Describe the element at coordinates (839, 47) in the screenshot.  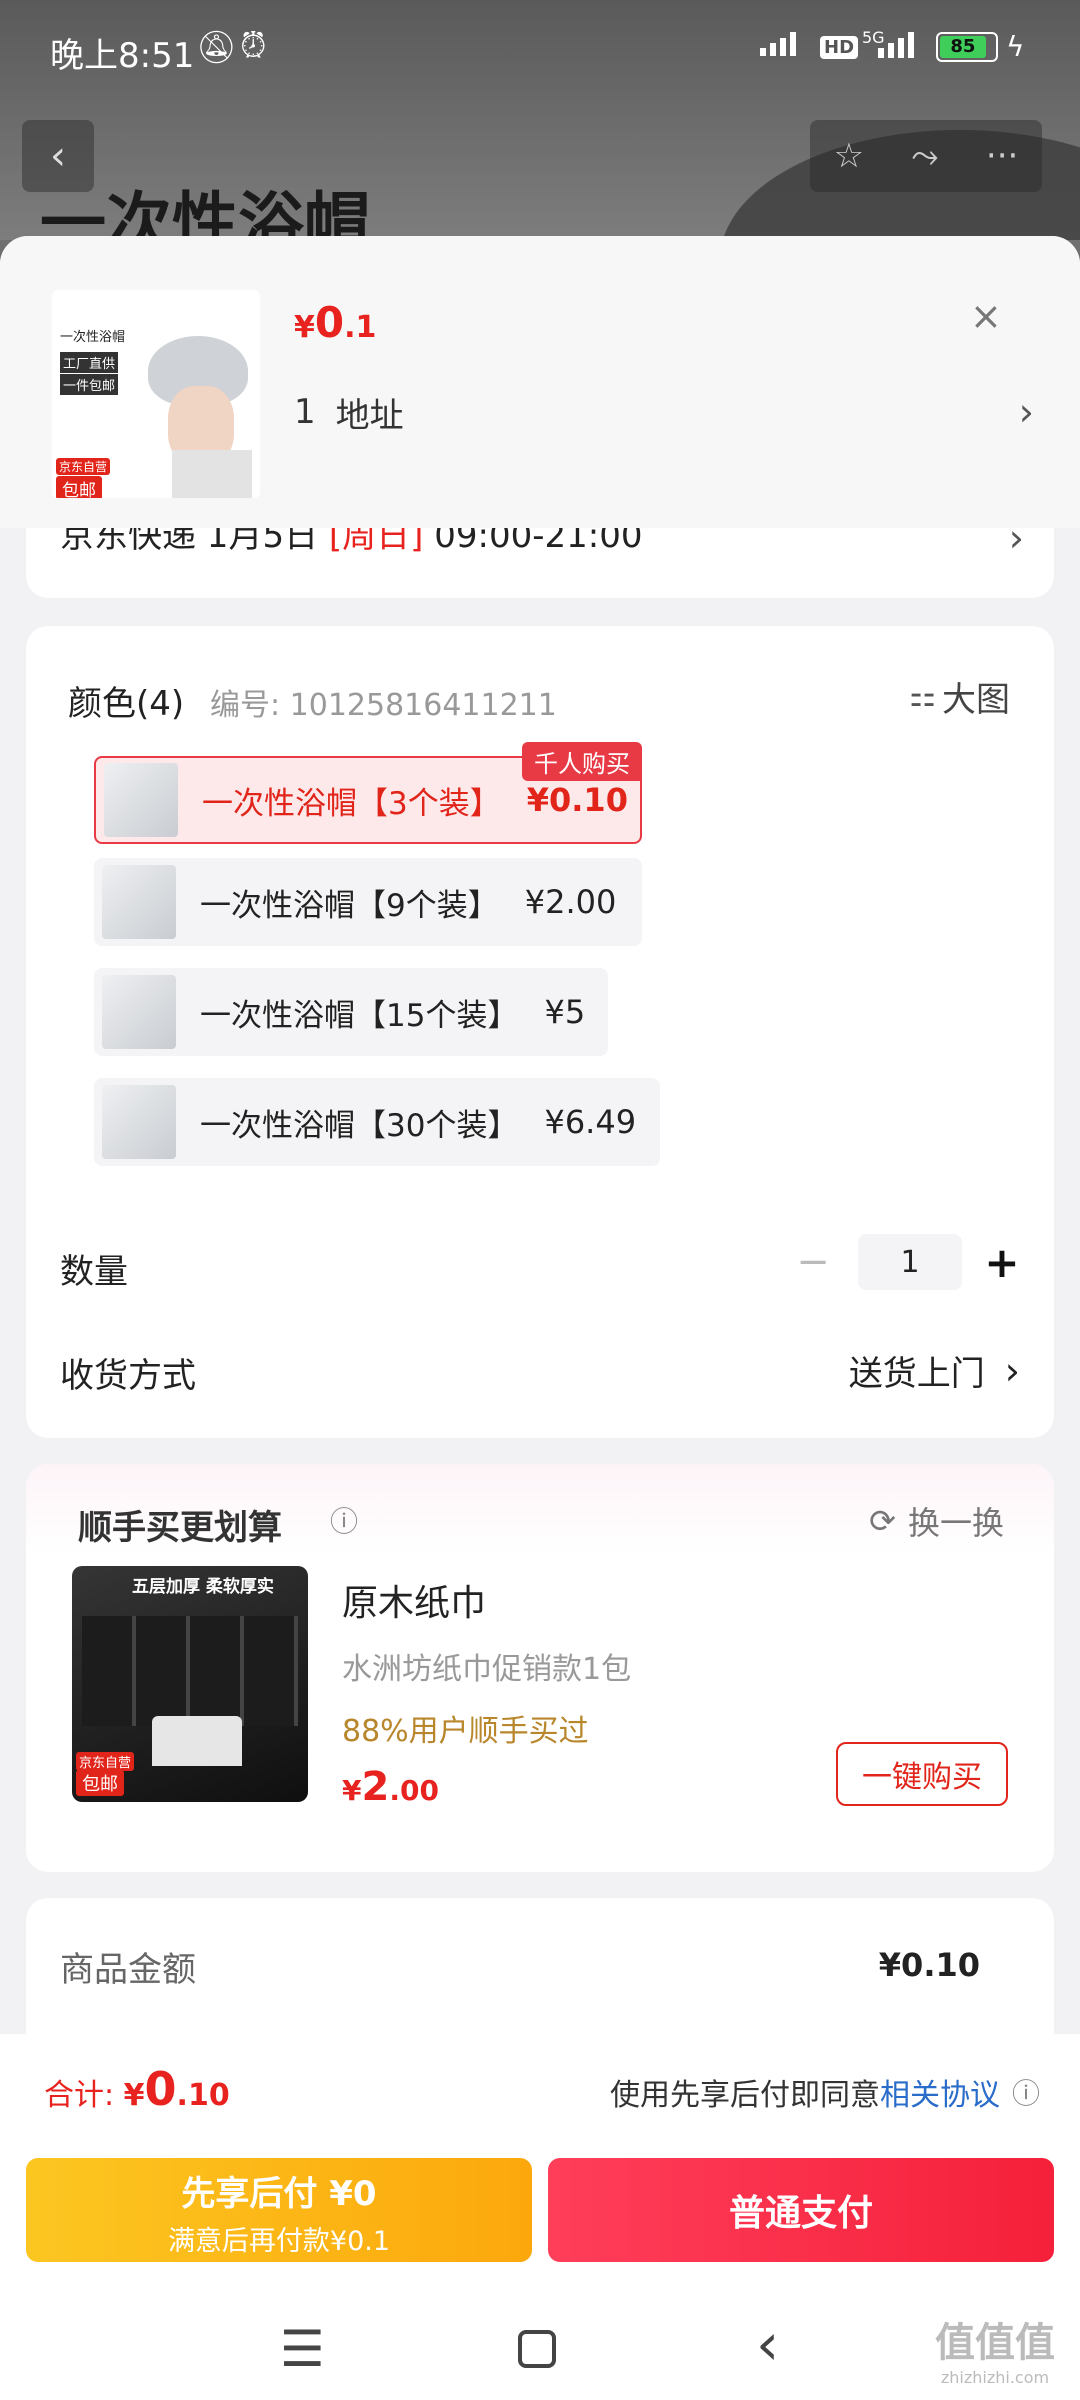
I see `hd-badge: HD` at that location.